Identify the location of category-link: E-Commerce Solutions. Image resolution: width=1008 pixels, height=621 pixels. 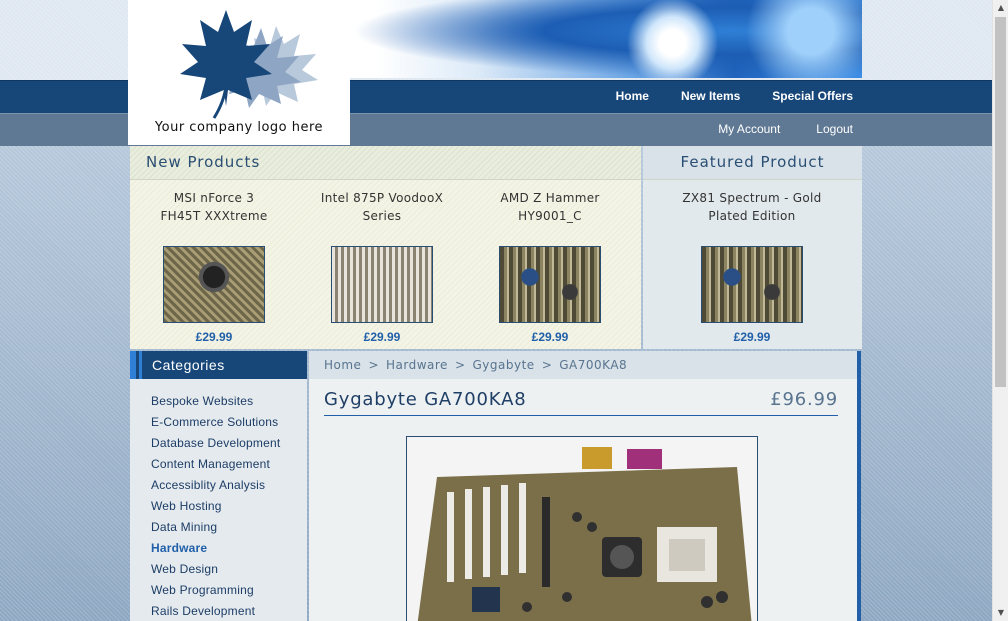
(229, 422).